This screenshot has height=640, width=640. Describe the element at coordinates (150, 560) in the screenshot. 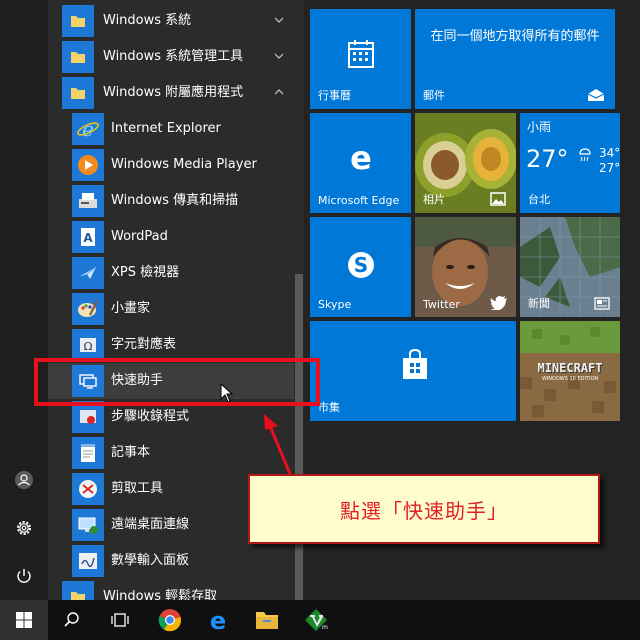

I see `app-label: 數學輸入面板` at that location.